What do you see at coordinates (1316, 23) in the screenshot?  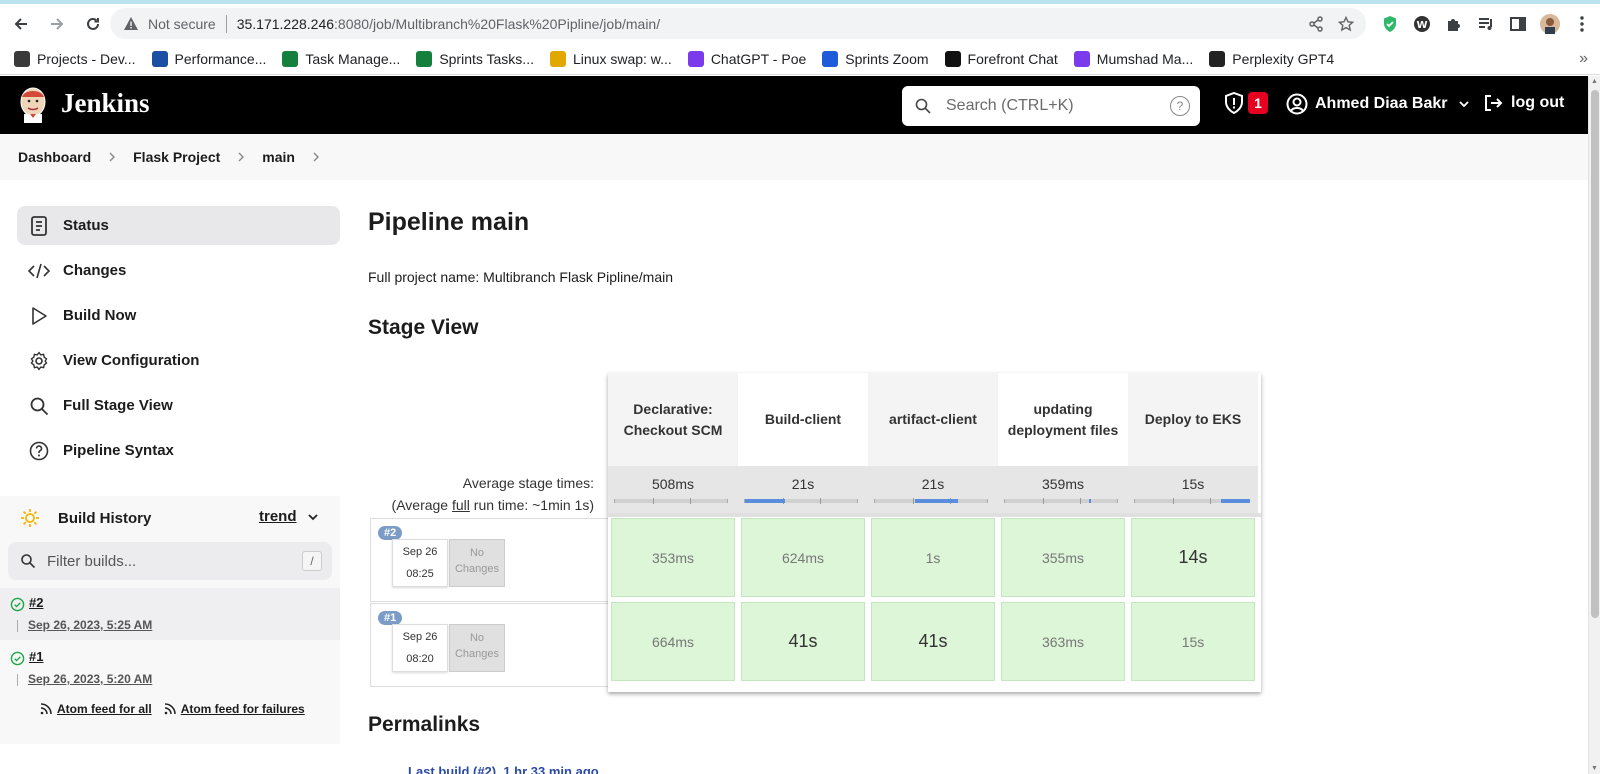 I see `share-icon` at bounding box center [1316, 23].